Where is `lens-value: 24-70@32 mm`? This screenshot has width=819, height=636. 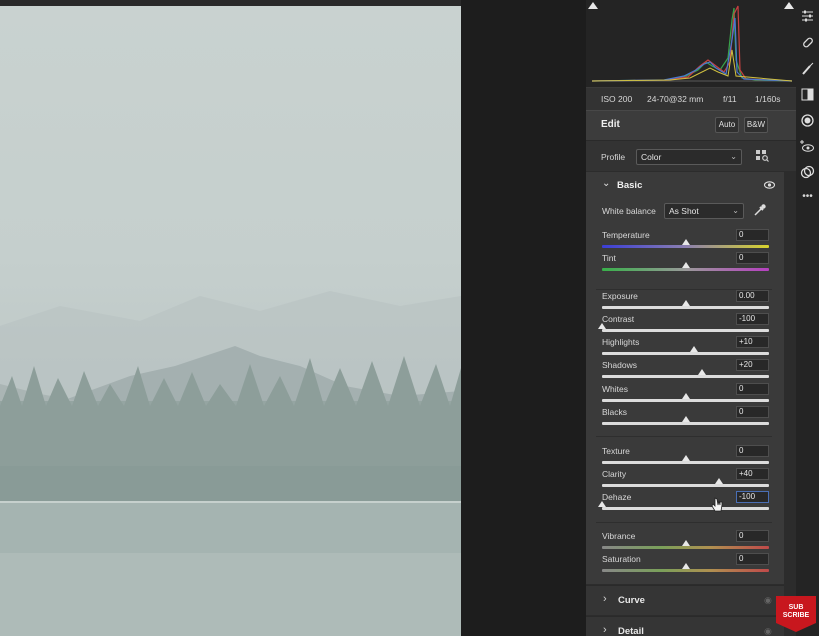 lens-value: 24-70@32 mm is located at coordinates (675, 99).